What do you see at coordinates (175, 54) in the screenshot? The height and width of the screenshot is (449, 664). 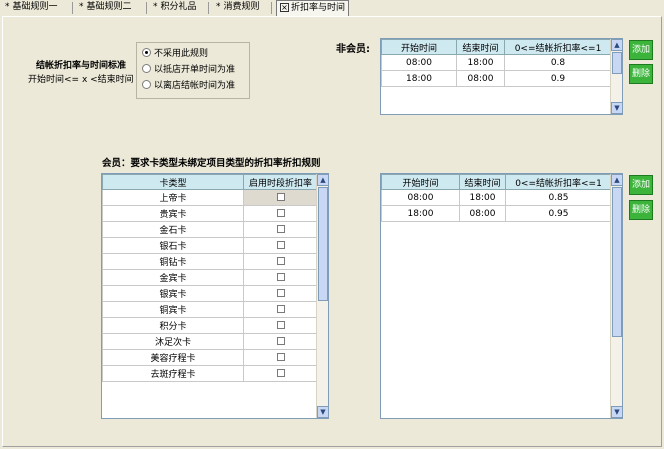 I see `radio-option-no-rule: 不采用此规则` at bounding box center [175, 54].